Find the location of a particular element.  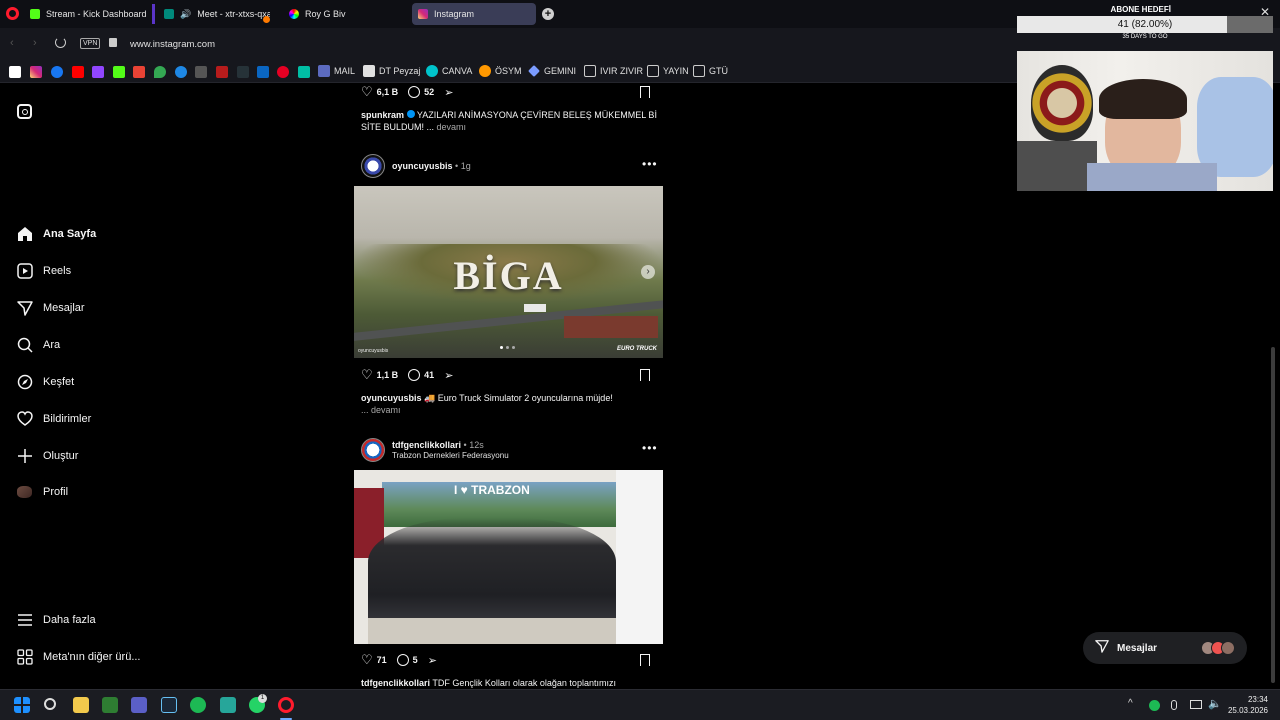

forward-icon: › is located at coordinates (35, 43).